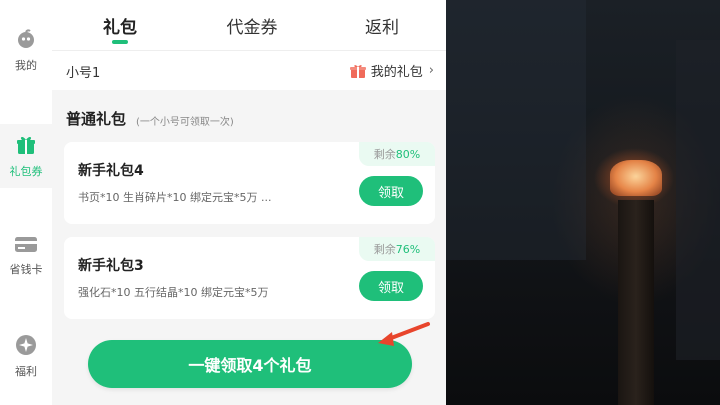 This screenshot has height=405, width=720. What do you see at coordinates (26, 345) in the screenshot?
I see `sparkle-icon` at bounding box center [26, 345].